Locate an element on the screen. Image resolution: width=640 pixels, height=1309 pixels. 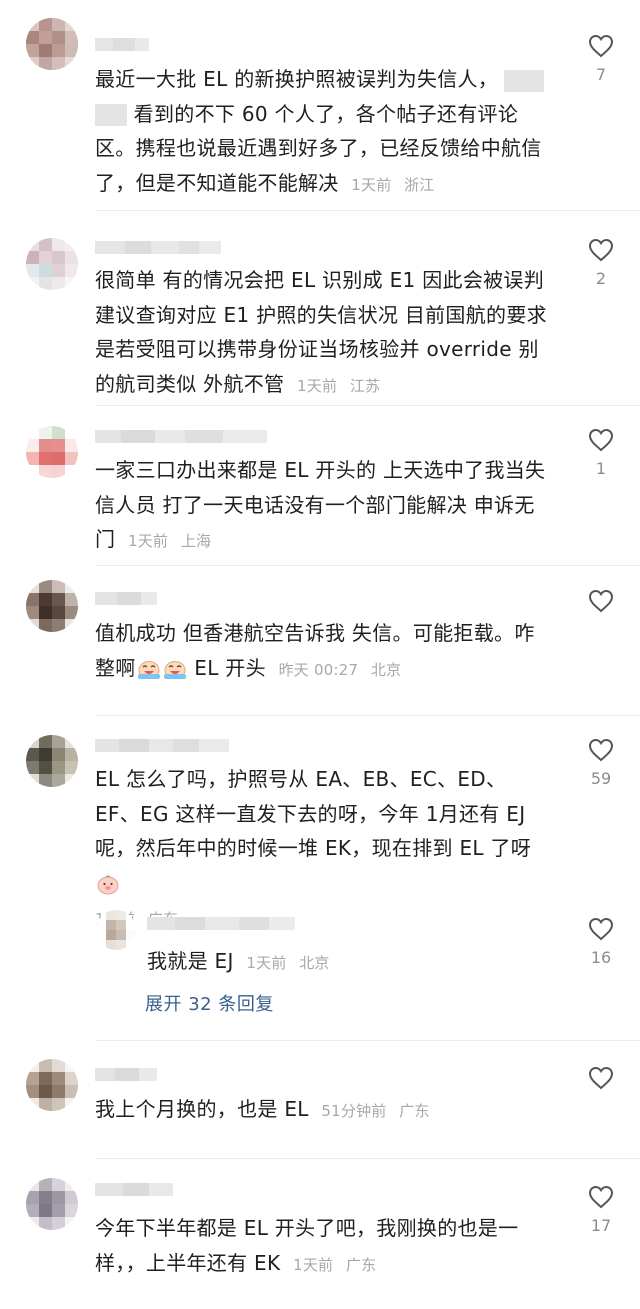
reply-text: 我就是 EJ 1天前 北京 is located at coordinates (357, 962).